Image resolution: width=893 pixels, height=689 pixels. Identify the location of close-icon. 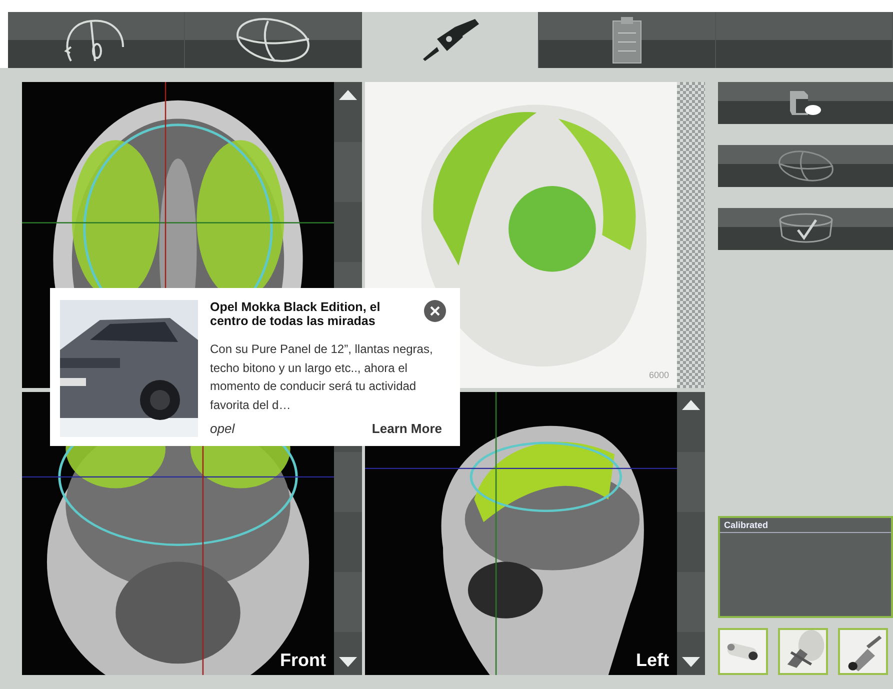
(435, 311).